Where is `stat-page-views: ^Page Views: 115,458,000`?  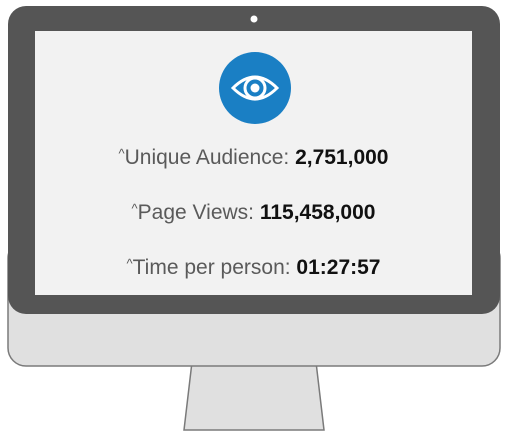 stat-page-views: ^Page Views: 115,458,000 is located at coordinates (253, 213).